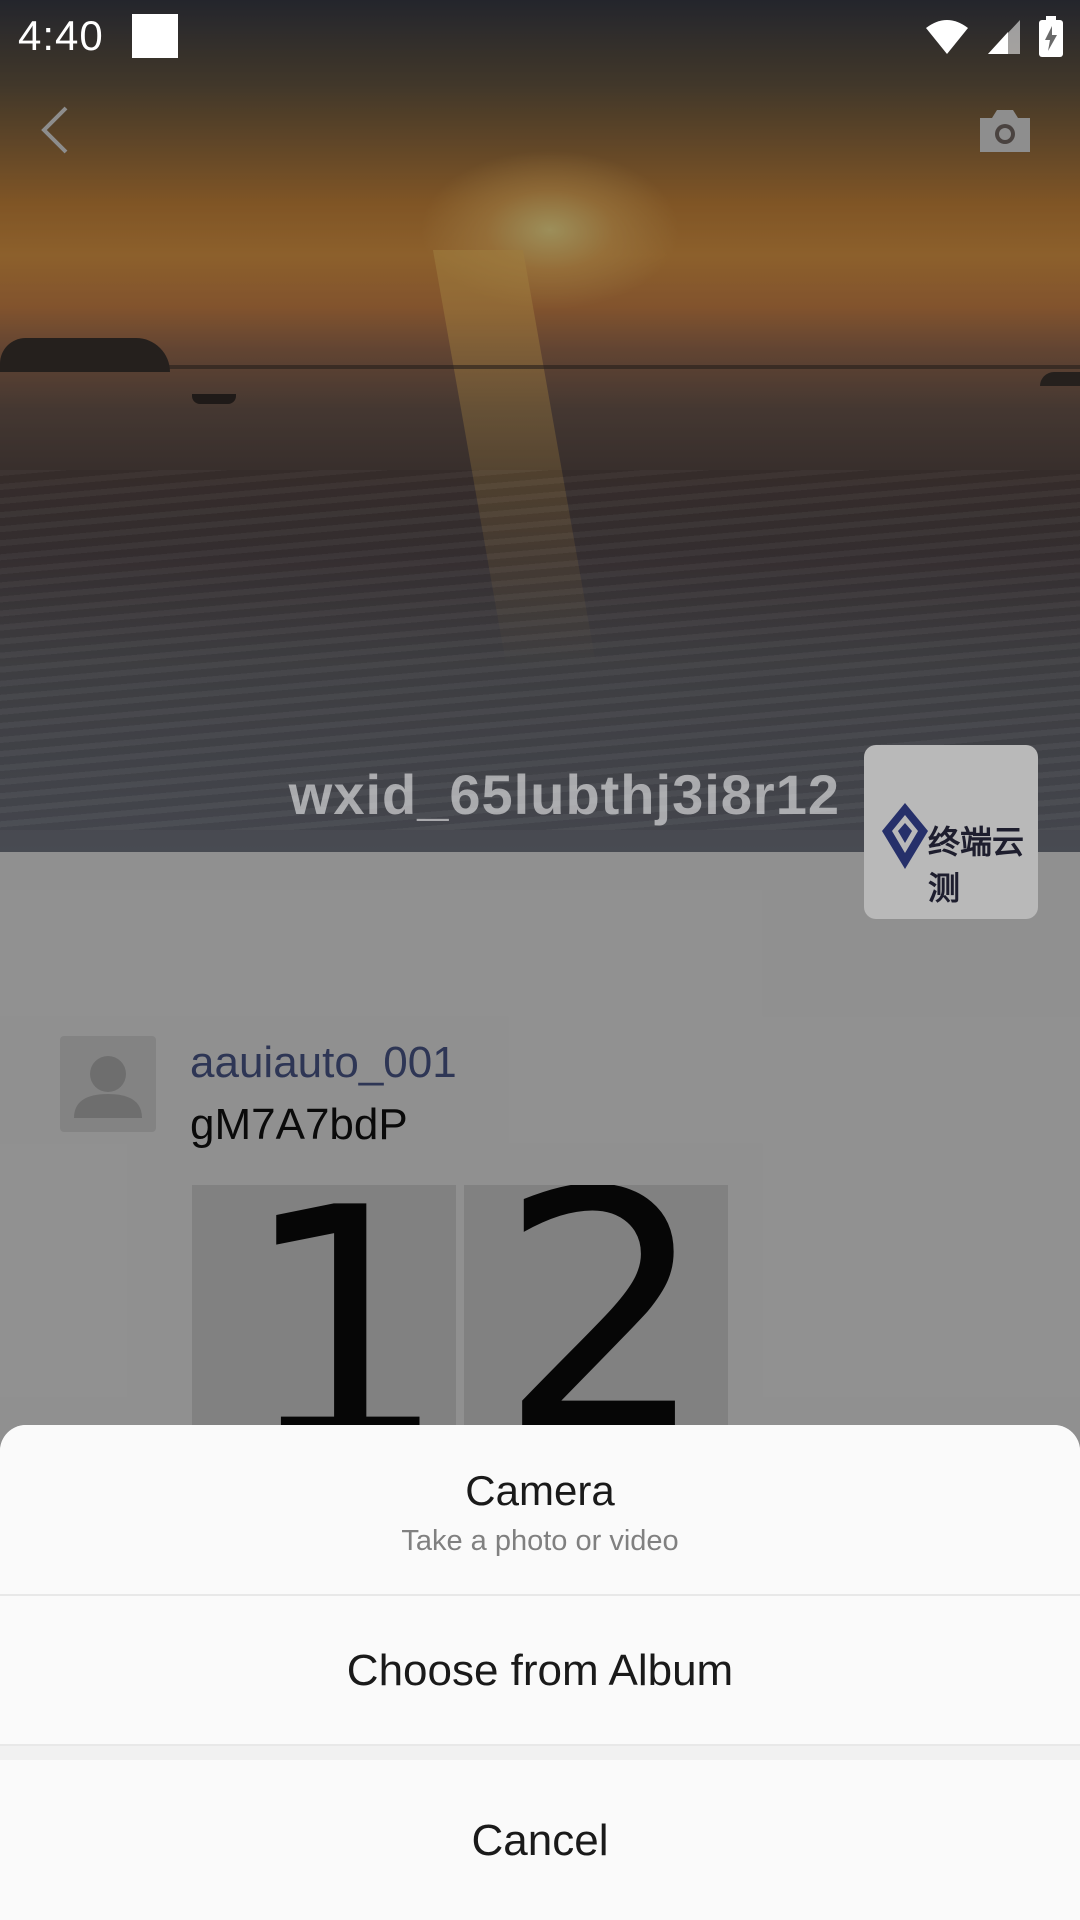  I want to click on logo-text: 终端云测, so click(976, 865).